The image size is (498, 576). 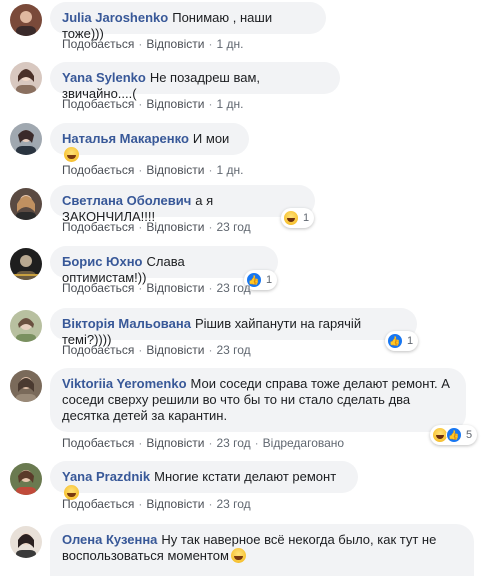 What do you see at coordinates (104, 77) in the screenshot?
I see `comment-author: Yana Sylenko` at bounding box center [104, 77].